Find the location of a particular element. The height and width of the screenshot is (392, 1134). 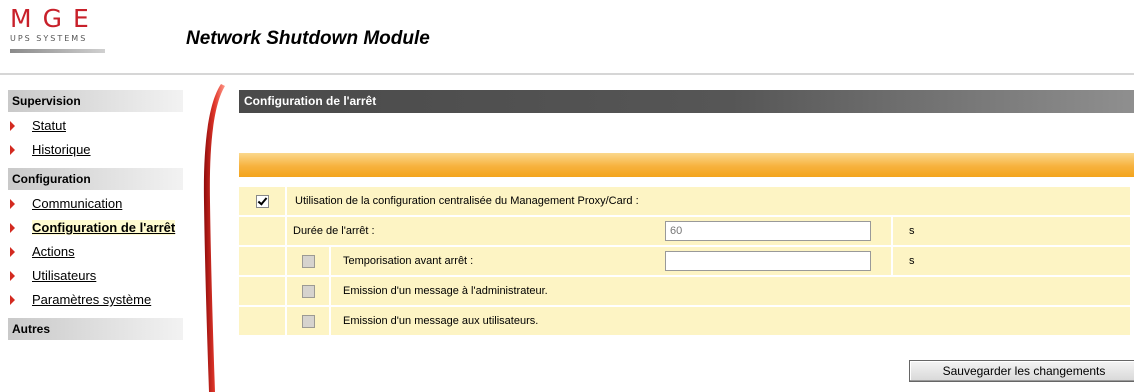

sidebar-link-communication: Communication is located at coordinates (77, 203).